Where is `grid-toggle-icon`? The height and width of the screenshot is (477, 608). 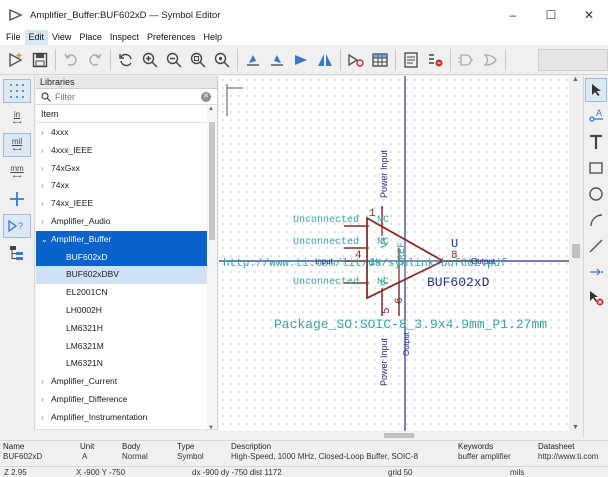 grid-toggle-icon is located at coordinates (17, 91).